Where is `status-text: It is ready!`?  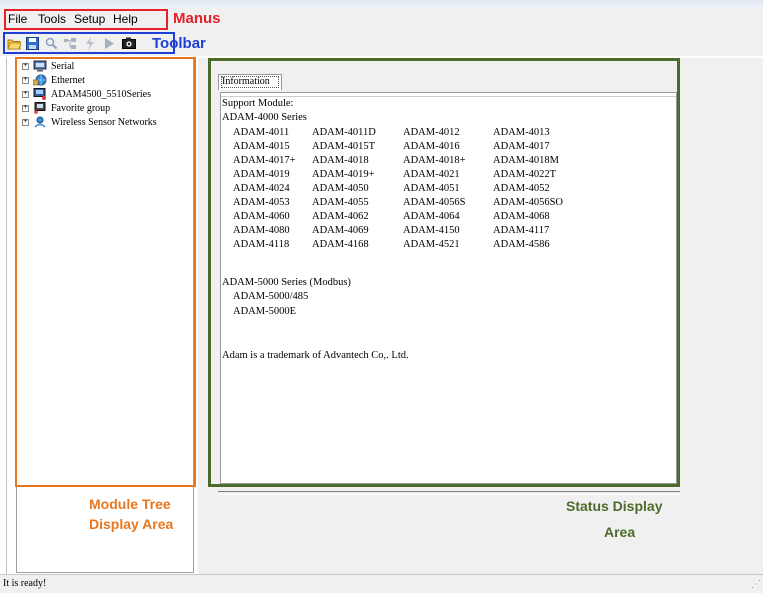
status-text: It is ready! is located at coordinates (25, 583).